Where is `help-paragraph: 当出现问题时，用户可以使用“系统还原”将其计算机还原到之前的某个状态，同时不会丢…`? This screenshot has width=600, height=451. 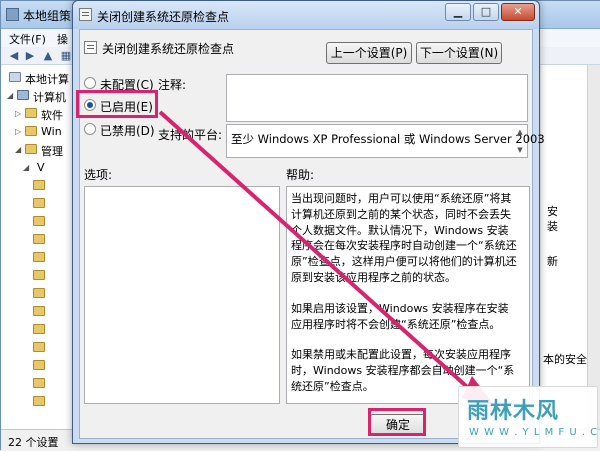 help-paragraph: 当出现问题时，用户可以使用“系统还原”将其计算机还原到之前的某个状态，同时不会丢… is located at coordinates (404, 238).